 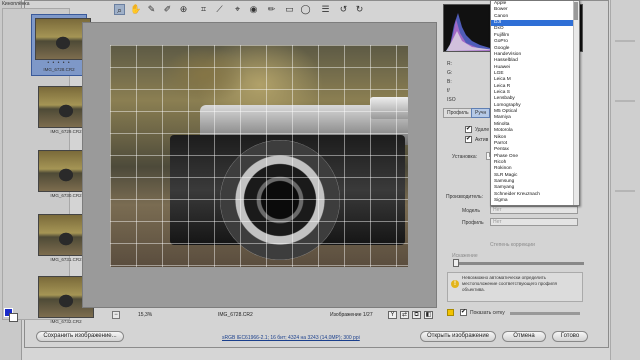 I want to click on zoom-level: 15,3%, so click(x=145, y=315).